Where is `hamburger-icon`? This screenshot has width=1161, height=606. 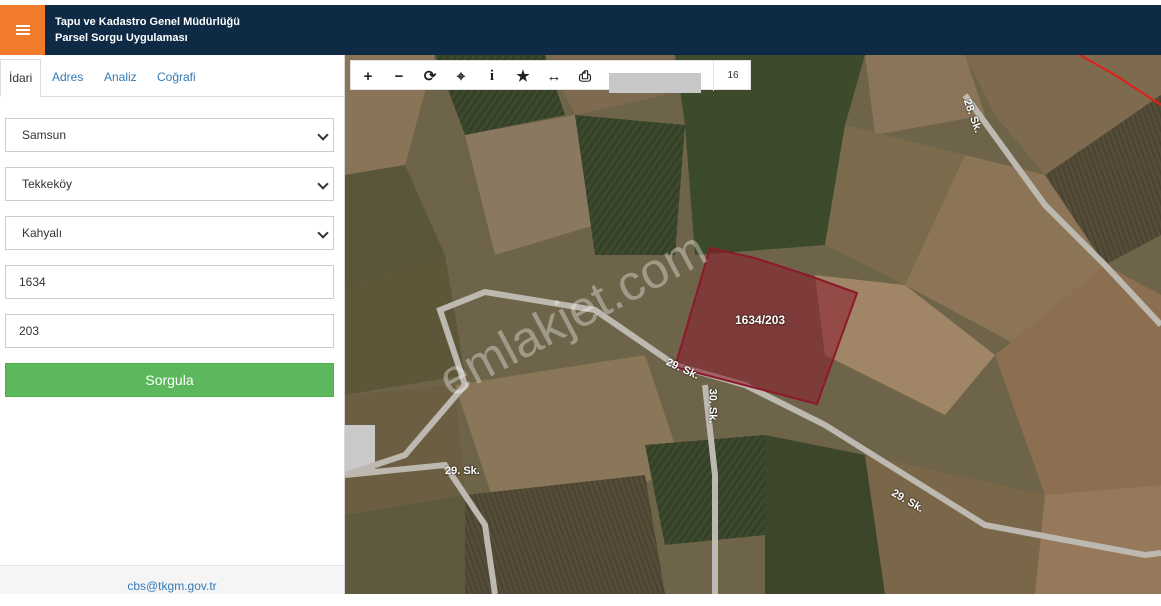 hamburger-icon is located at coordinates (22, 30).